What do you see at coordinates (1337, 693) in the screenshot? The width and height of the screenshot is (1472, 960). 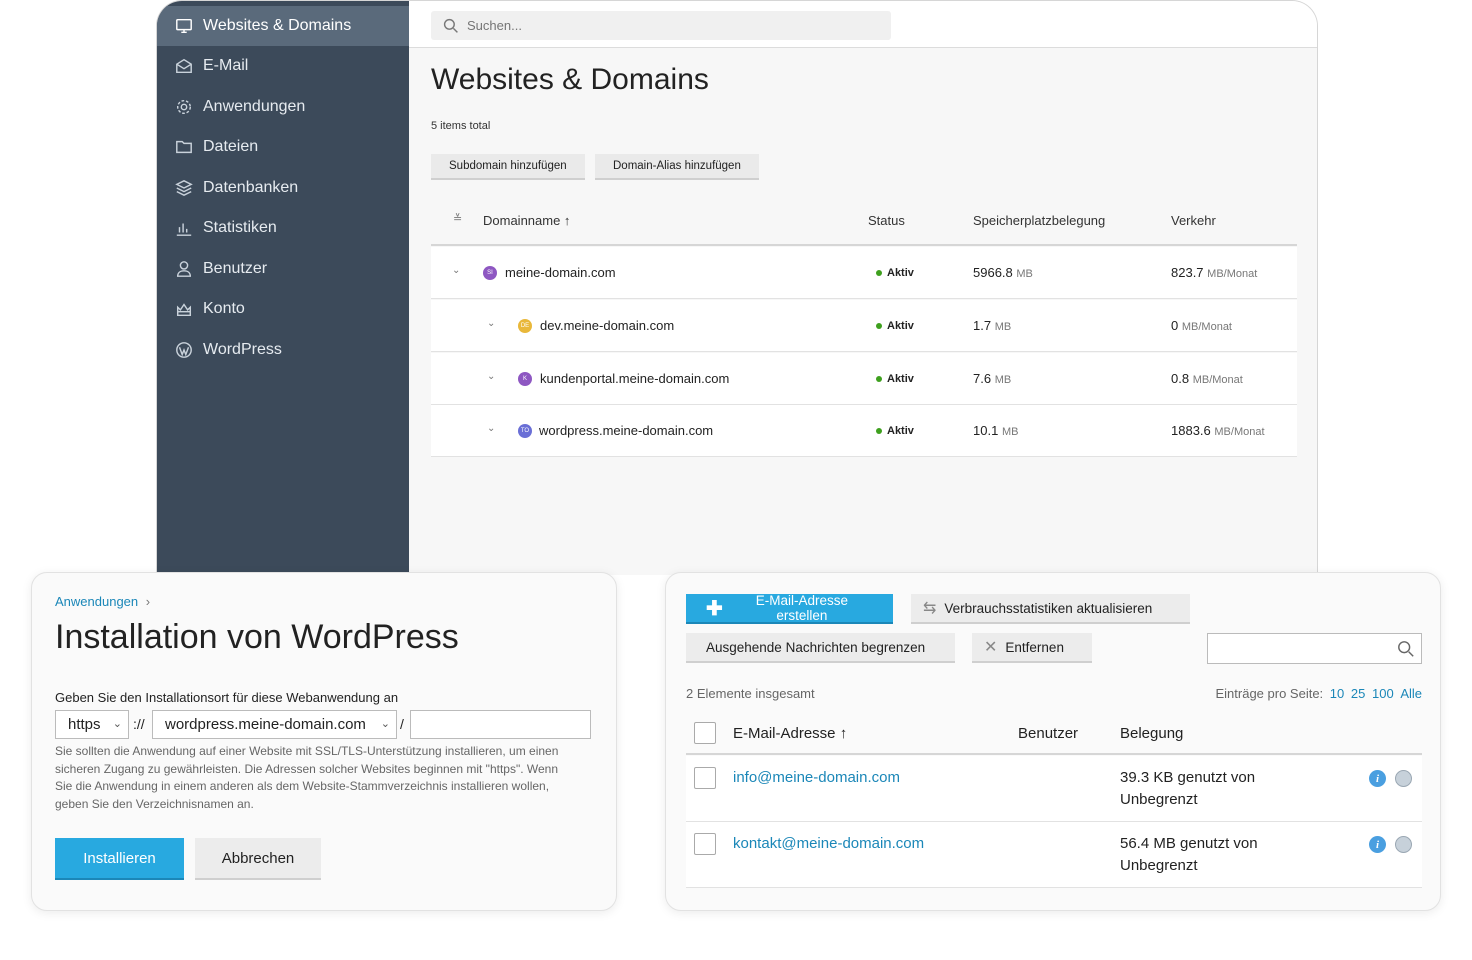 I see `per-page-option-10: 10` at bounding box center [1337, 693].